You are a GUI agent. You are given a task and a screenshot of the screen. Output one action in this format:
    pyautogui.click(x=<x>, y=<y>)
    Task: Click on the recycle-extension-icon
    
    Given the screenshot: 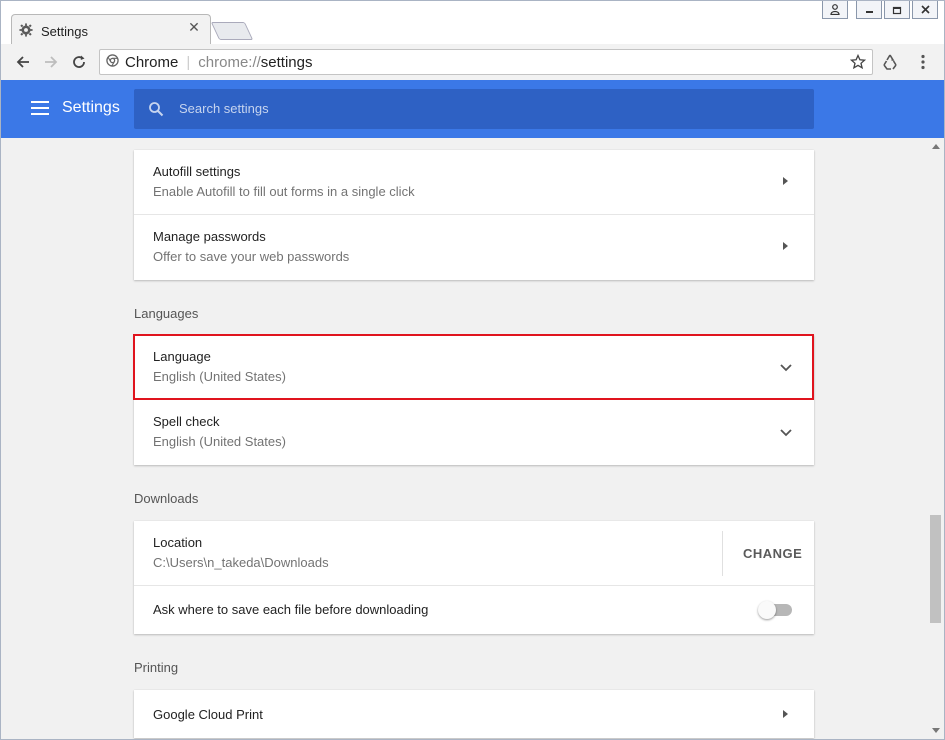 What is the action you would take?
    pyautogui.click(x=890, y=62)
    